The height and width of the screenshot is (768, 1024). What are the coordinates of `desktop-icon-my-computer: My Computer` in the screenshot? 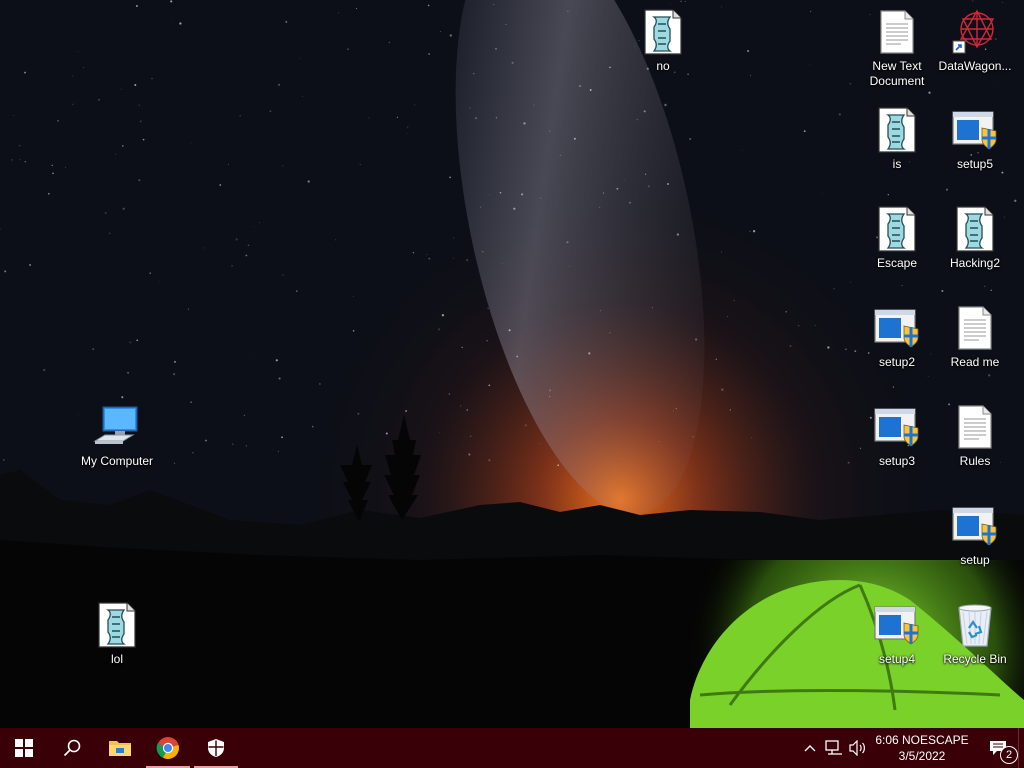 It's located at (117, 436).